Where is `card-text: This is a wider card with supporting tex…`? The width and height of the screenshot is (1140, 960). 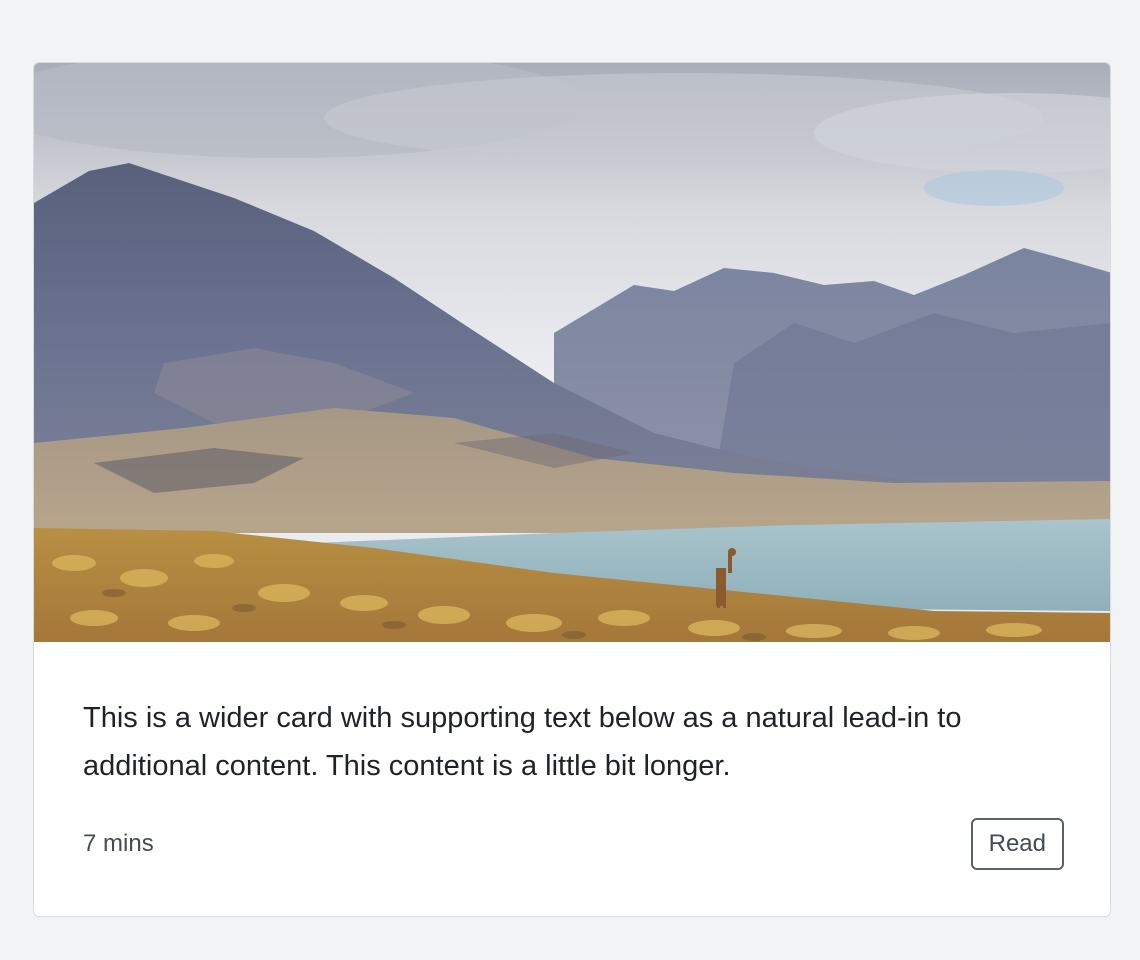
card-text: This is a wider card with supporting tex… is located at coordinates (522, 742).